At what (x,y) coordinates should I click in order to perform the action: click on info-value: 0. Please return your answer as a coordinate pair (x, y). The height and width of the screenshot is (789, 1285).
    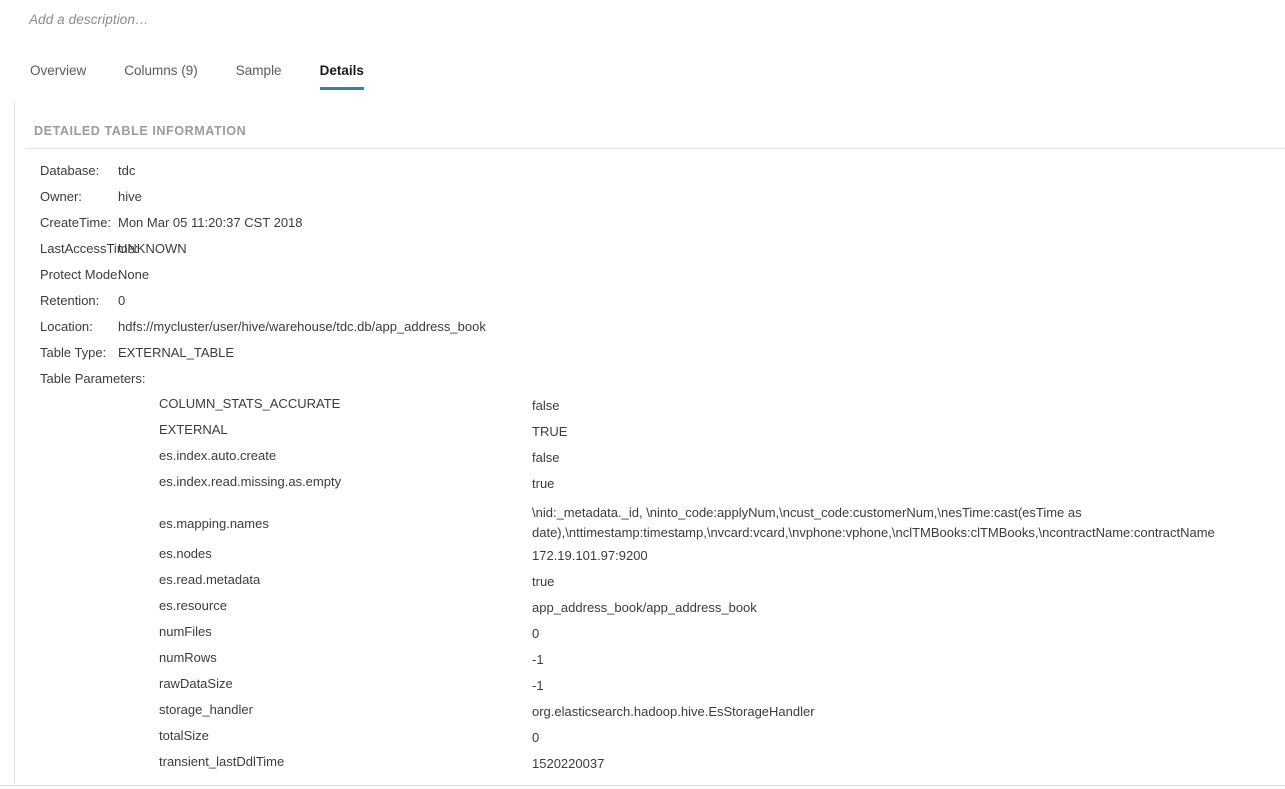
    Looking at the image, I should click on (122, 300).